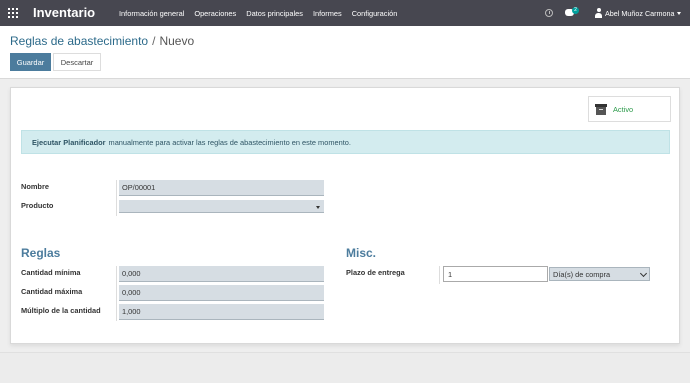 This screenshot has width=690, height=383. I want to click on max-qty-field: 0,000, so click(221, 293).